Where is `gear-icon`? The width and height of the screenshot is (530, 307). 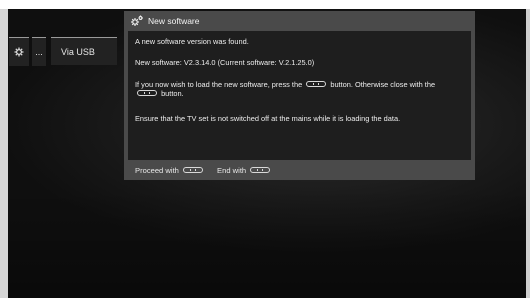
gear-icon is located at coordinates (19, 52).